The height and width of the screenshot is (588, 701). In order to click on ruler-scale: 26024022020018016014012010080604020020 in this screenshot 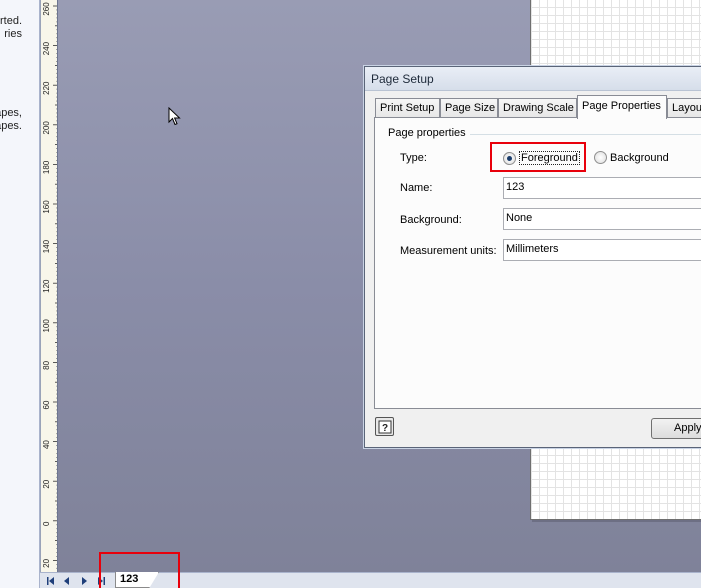, I will do `click(49, 285)`.